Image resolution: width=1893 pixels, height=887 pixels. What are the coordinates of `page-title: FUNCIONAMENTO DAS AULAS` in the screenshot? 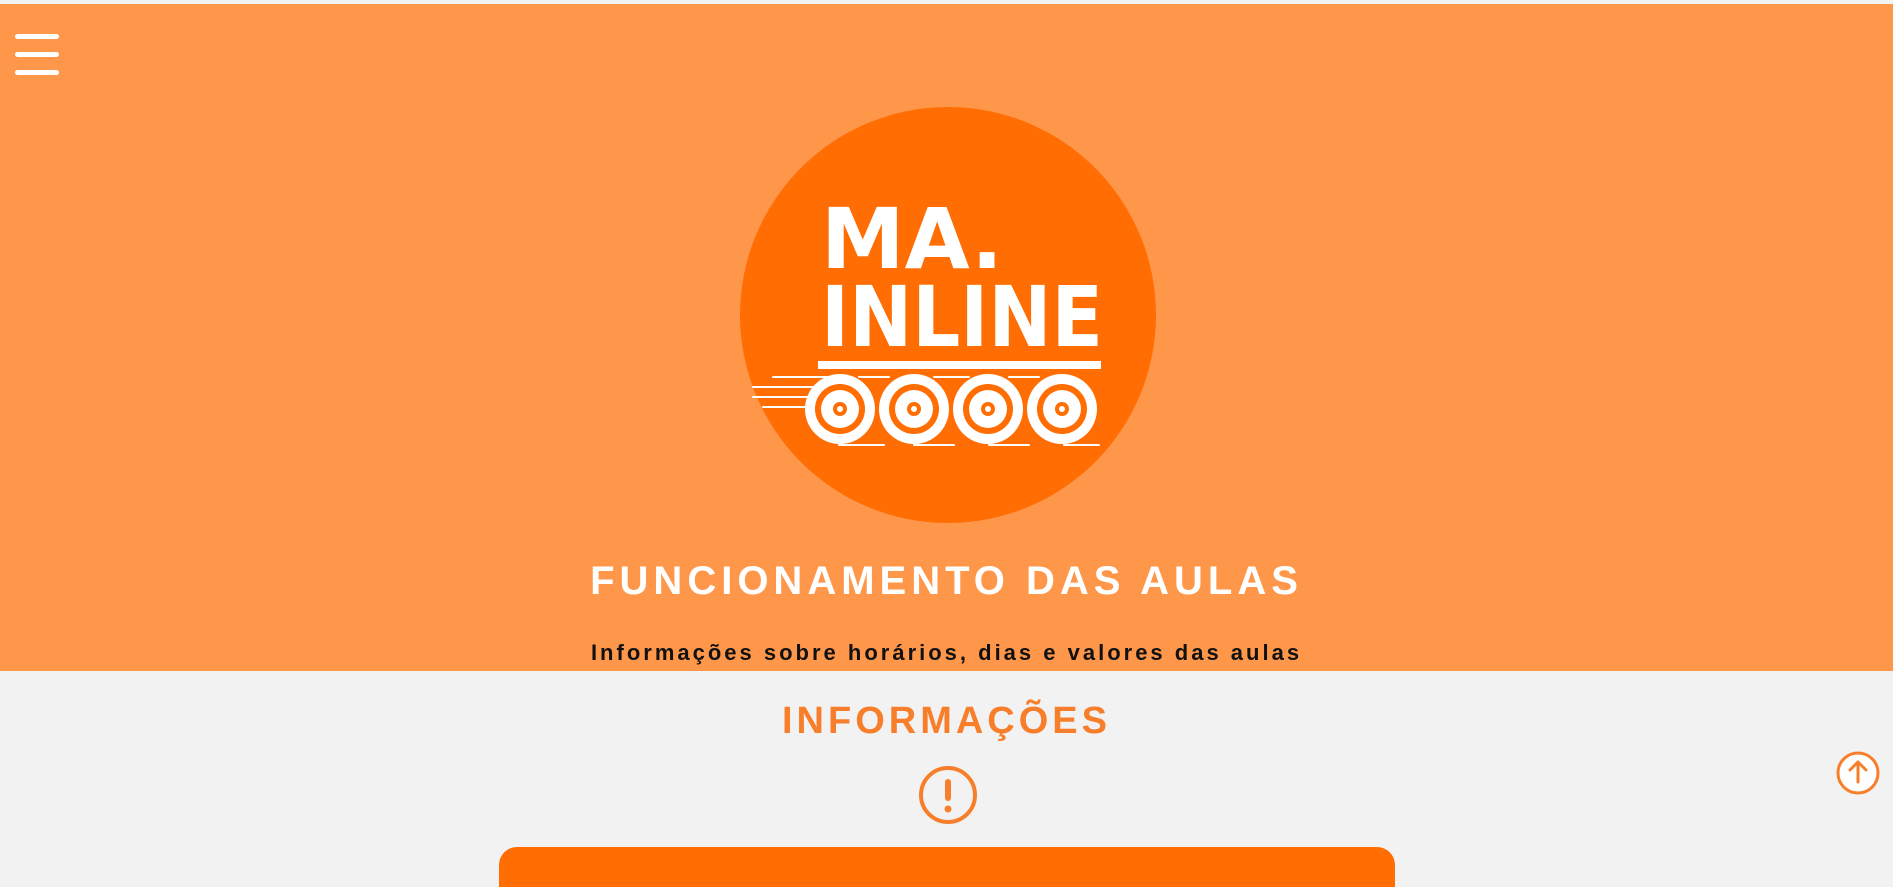 It's located at (946, 581).